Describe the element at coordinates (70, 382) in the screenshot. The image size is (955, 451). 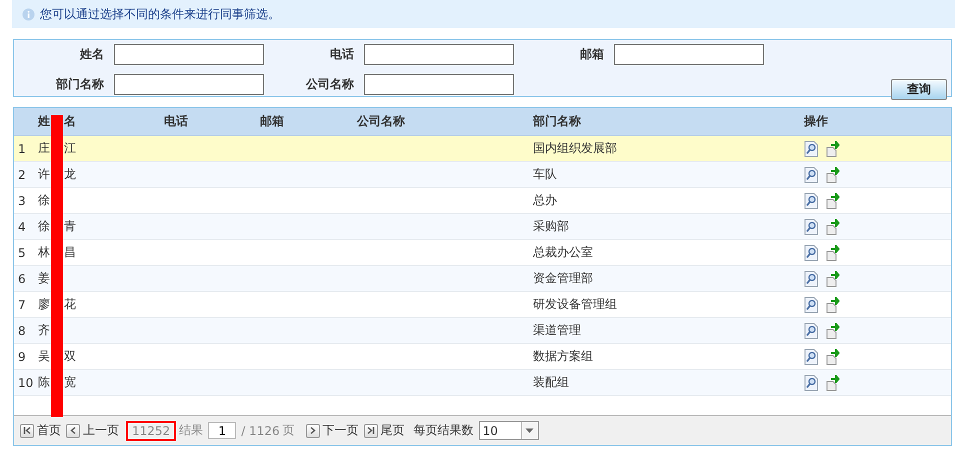
I see `name-cell: 宽` at that location.